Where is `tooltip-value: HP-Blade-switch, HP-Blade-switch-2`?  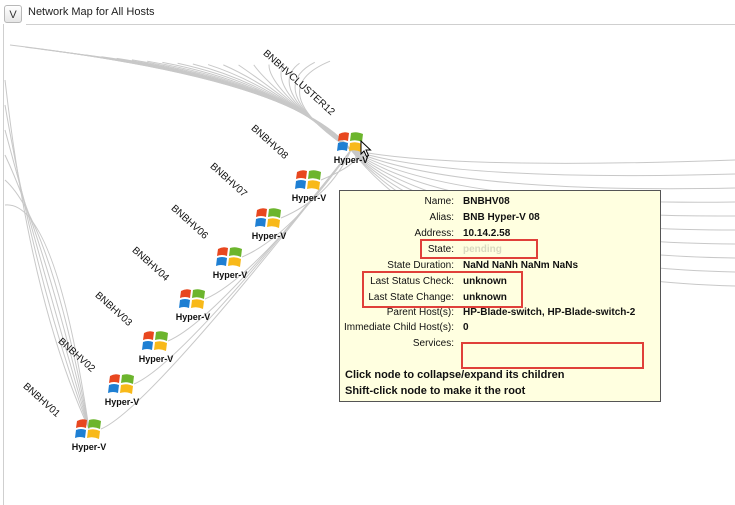 tooltip-value: HP-Blade-switch, HP-Blade-switch-2 is located at coordinates (549, 312).